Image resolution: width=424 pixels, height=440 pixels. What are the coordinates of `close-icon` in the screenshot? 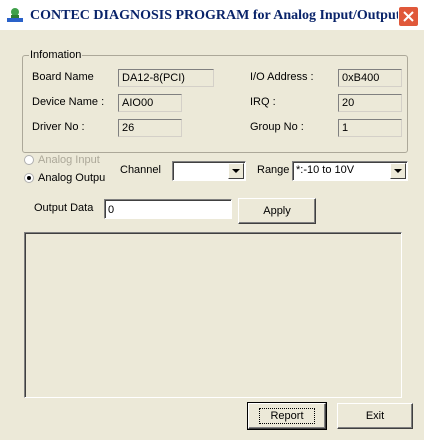 It's located at (408, 16).